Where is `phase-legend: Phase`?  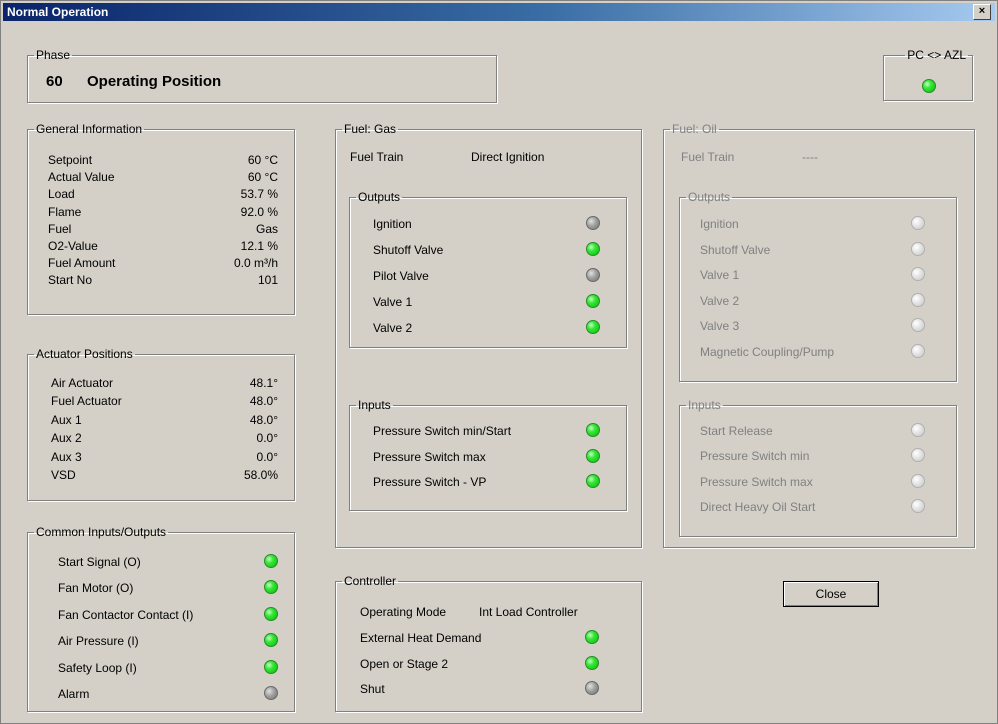
phase-legend: Phase is located at coordinates (53, 55).